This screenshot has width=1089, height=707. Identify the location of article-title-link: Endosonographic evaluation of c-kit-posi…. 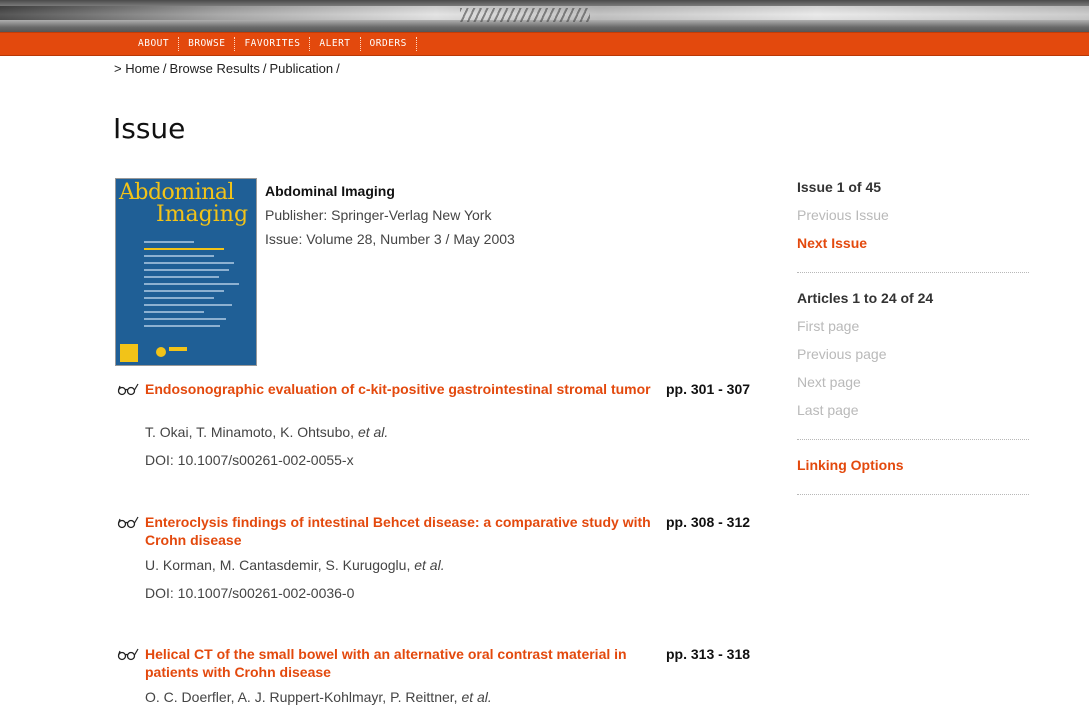
(400, 389).